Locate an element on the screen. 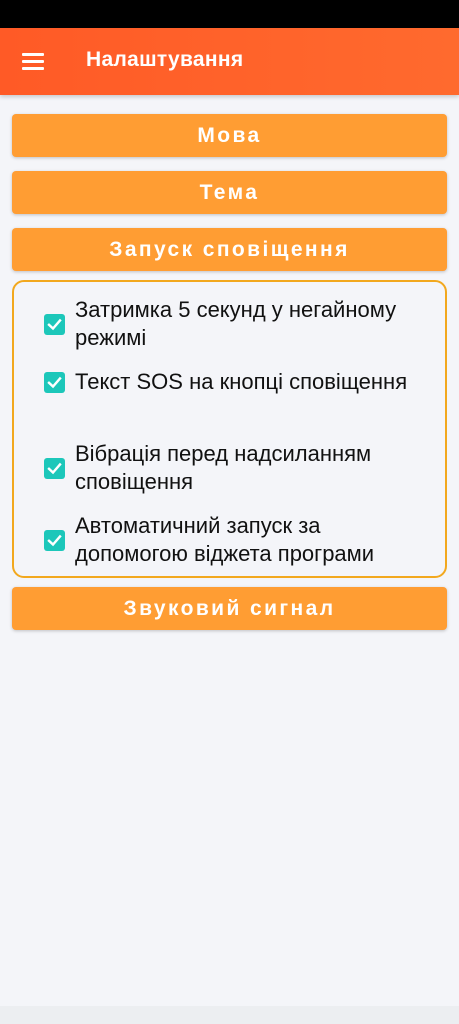 The height and width of the screenshot is (1024, 459). option-delay-5-seconds: Затримка 5 секунд у негайному режимі is located at coordinates (234, 324).